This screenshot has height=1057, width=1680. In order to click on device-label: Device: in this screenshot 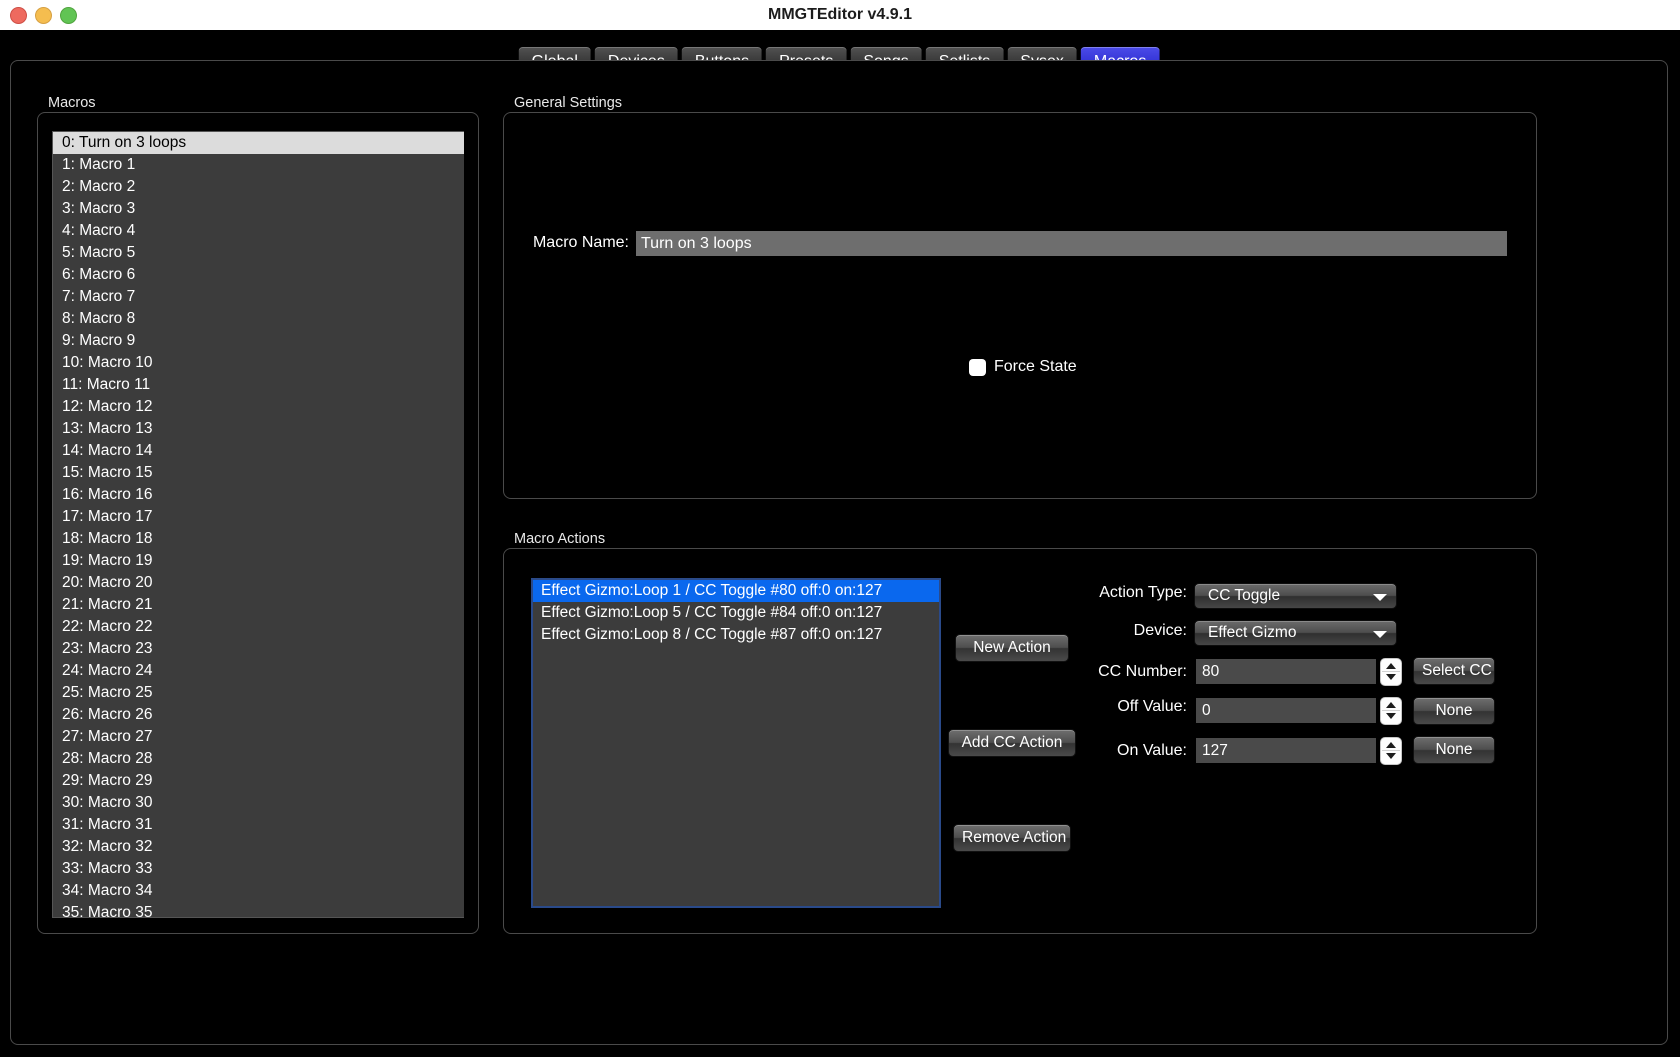, I will do `click(1160, 630)`.